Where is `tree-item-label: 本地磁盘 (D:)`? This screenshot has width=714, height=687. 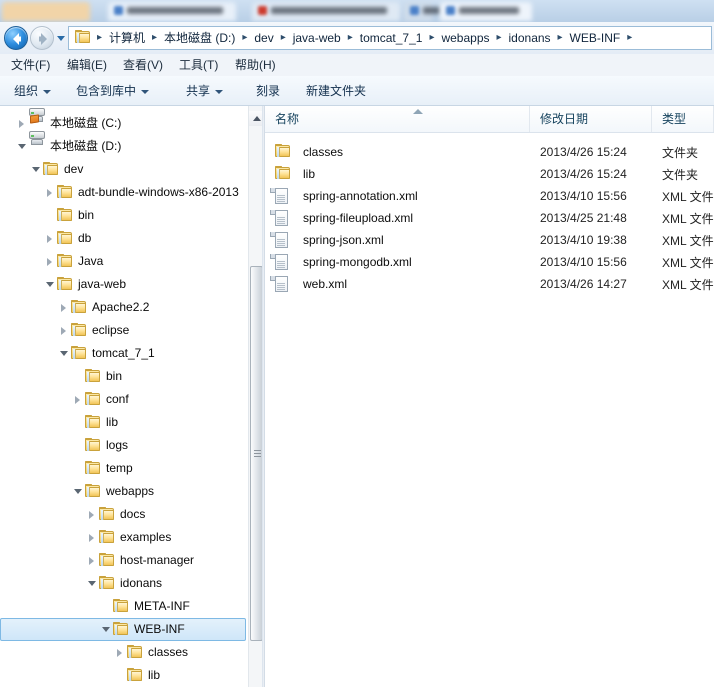
tree-item-label: 本地磁盘 (D:) is located at coordinates (86, 146).